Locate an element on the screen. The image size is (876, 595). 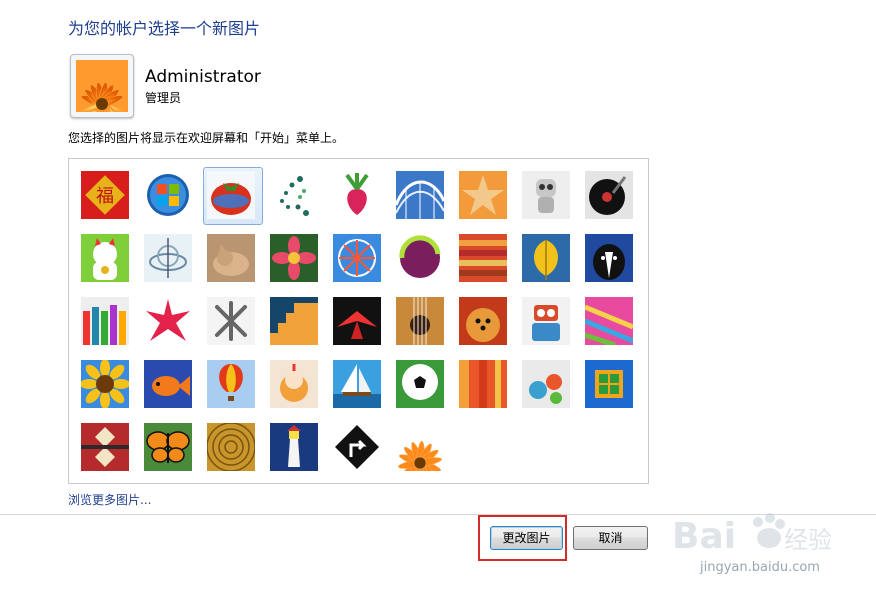
cancel-button: 取消 is located at coordinates (610, 538).